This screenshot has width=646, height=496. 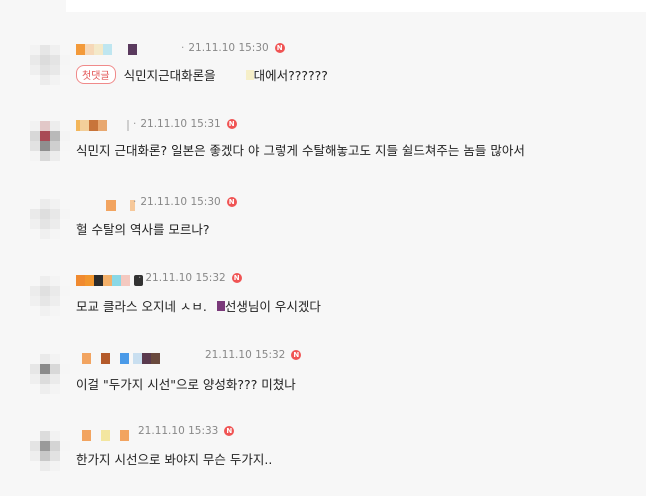 I want to click on comment-meta: 21.11.10 15:33 N, so click(x=186, y=431).